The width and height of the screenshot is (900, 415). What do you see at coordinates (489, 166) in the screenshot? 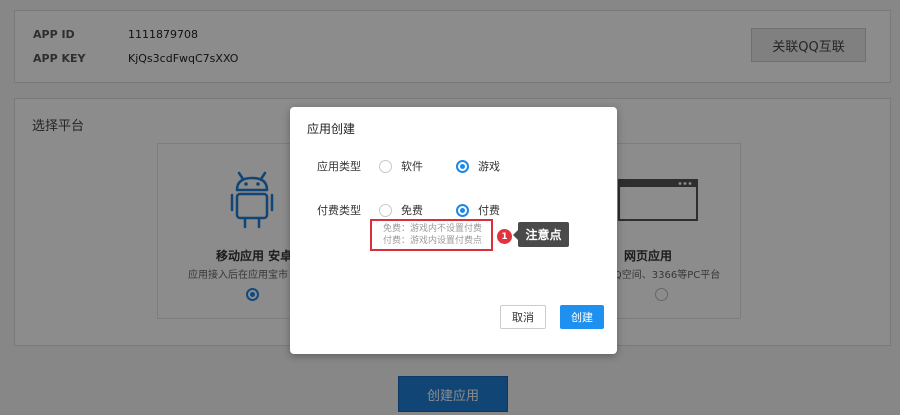
I see `app-type-option-label: 游戏` at bounding box center [489, 166].